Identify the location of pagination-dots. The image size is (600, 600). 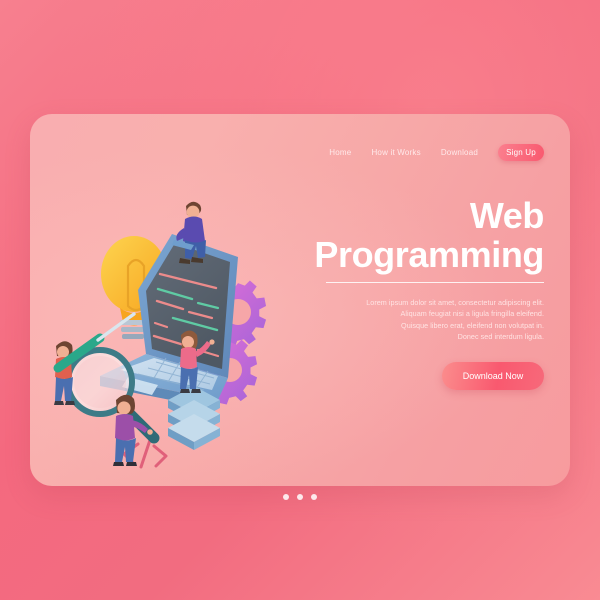
(300, 497).